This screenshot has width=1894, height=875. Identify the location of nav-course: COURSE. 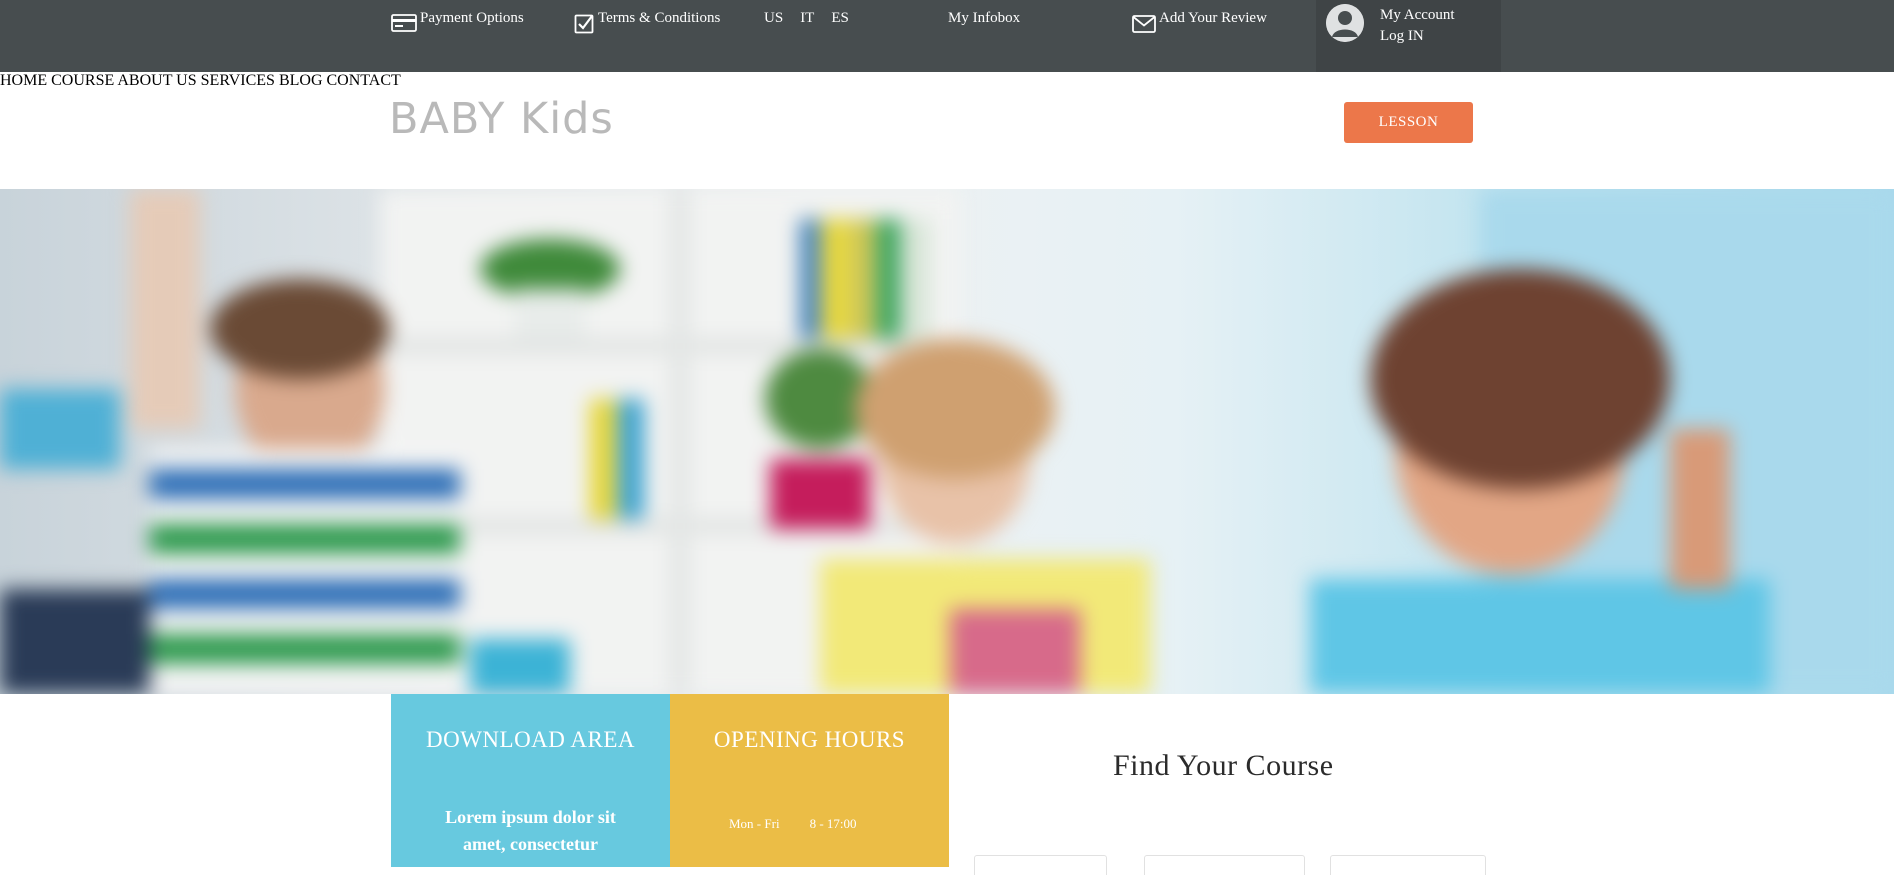
(82, 80).